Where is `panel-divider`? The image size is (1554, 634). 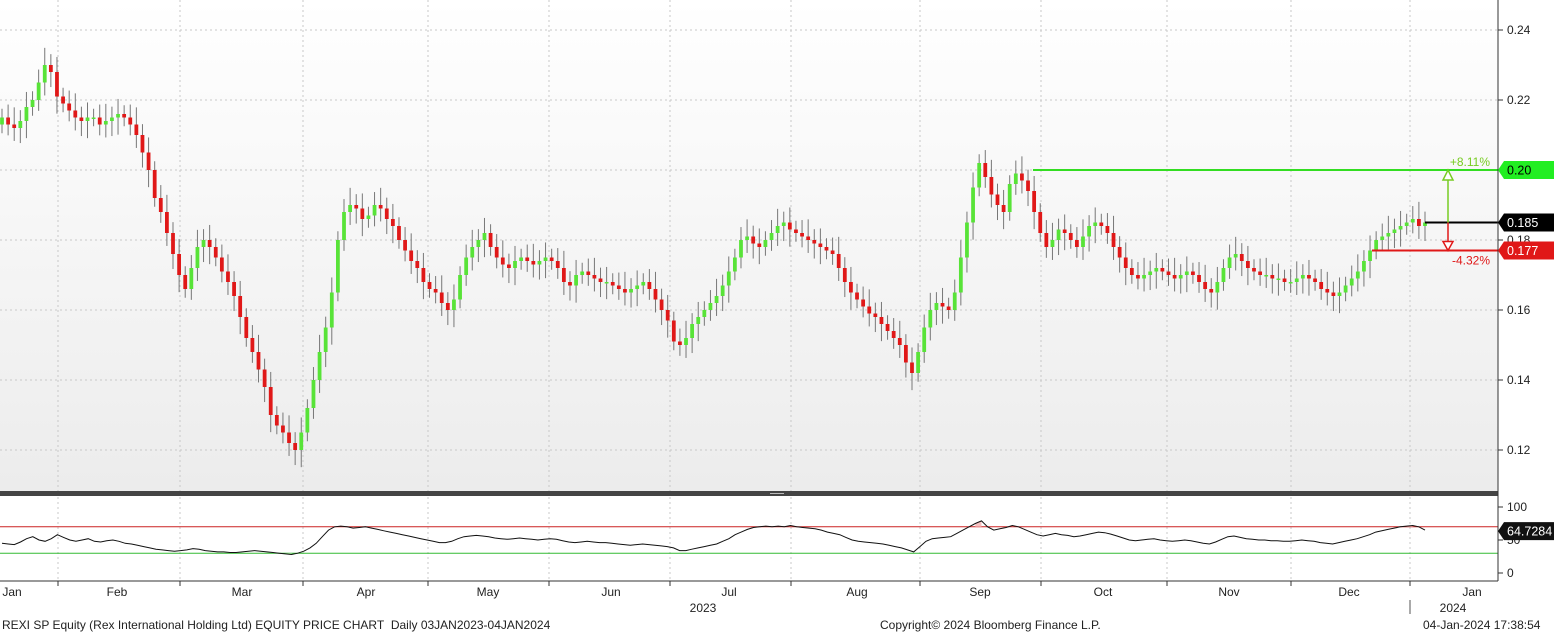
panel-divider is located at coordinates (749, 493).